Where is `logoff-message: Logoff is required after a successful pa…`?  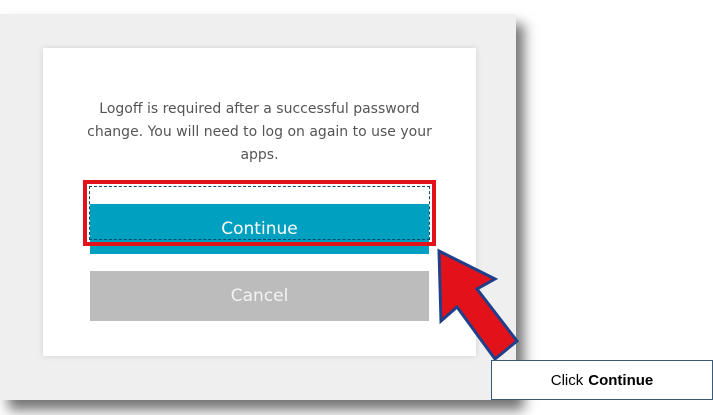 logoff-message: Logoff is required after a successful pa… is located at coordinates (259, 132).